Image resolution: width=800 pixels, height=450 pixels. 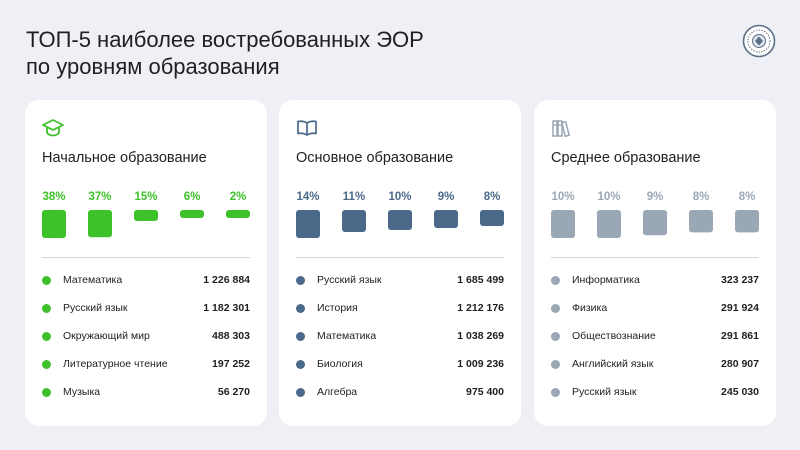 What do you see at coordinates (226, 308) in the screenshot?
I see `subject-count: 1 182 301` at bounding box center [226, 308].